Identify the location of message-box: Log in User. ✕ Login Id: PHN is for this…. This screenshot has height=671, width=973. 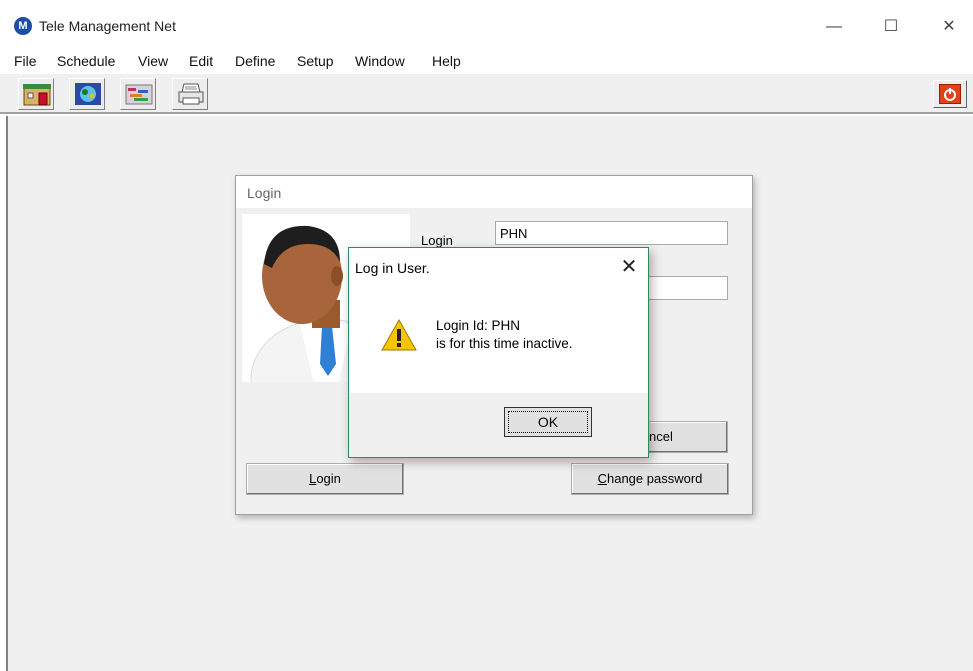
(498, 352).